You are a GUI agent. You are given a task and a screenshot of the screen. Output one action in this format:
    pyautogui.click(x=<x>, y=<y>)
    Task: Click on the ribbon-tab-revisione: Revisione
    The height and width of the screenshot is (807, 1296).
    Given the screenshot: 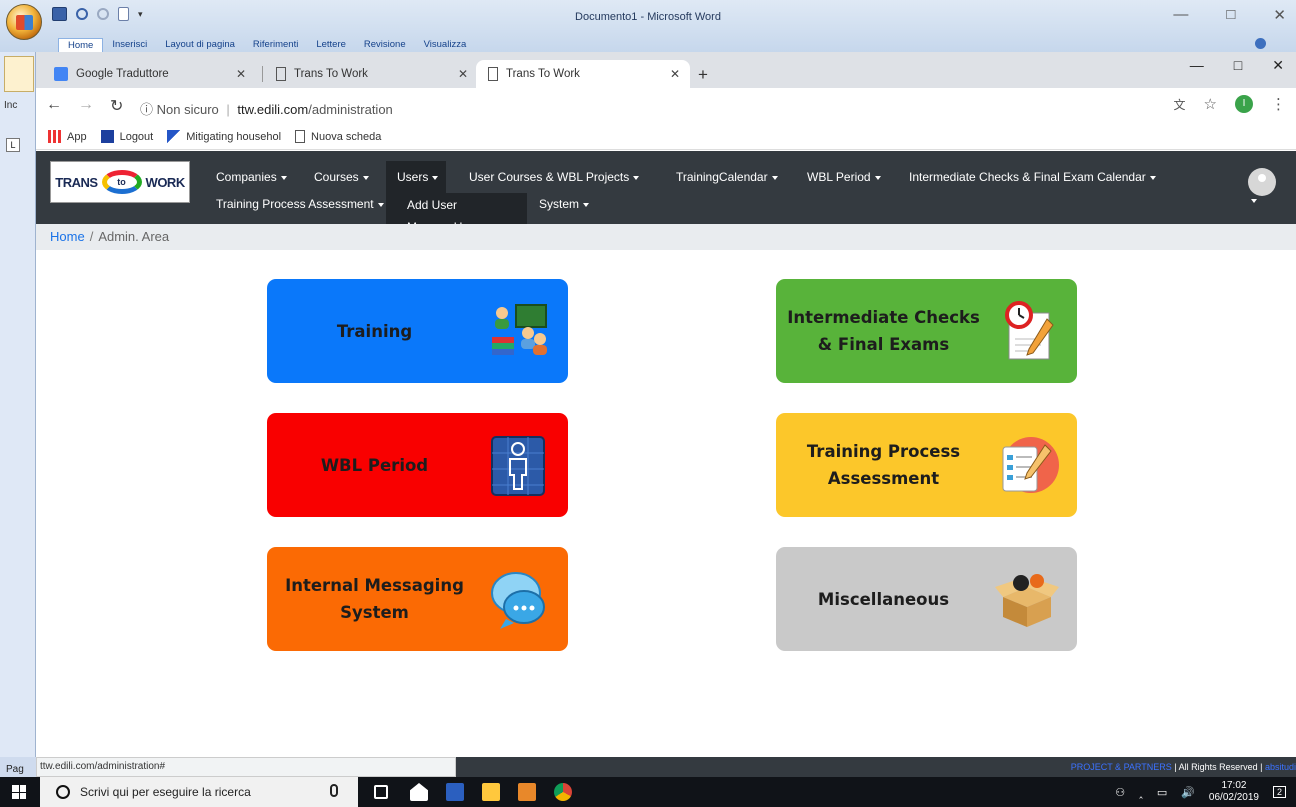 What is the action you would take?
    pyautogui.click(x=385, y=45)
    